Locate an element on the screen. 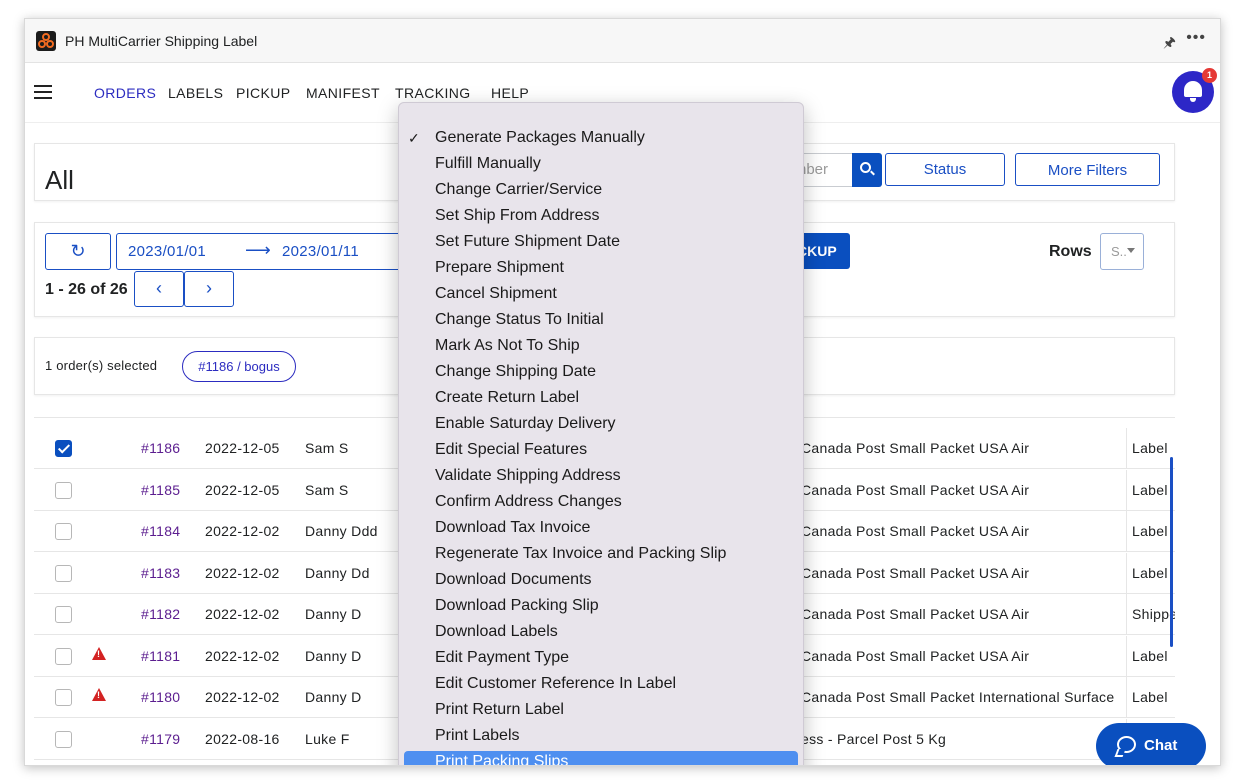 The height and width of the screenshot is (780, 1244). order-date: 2022-08-16 is located at coordinates (242, 738).